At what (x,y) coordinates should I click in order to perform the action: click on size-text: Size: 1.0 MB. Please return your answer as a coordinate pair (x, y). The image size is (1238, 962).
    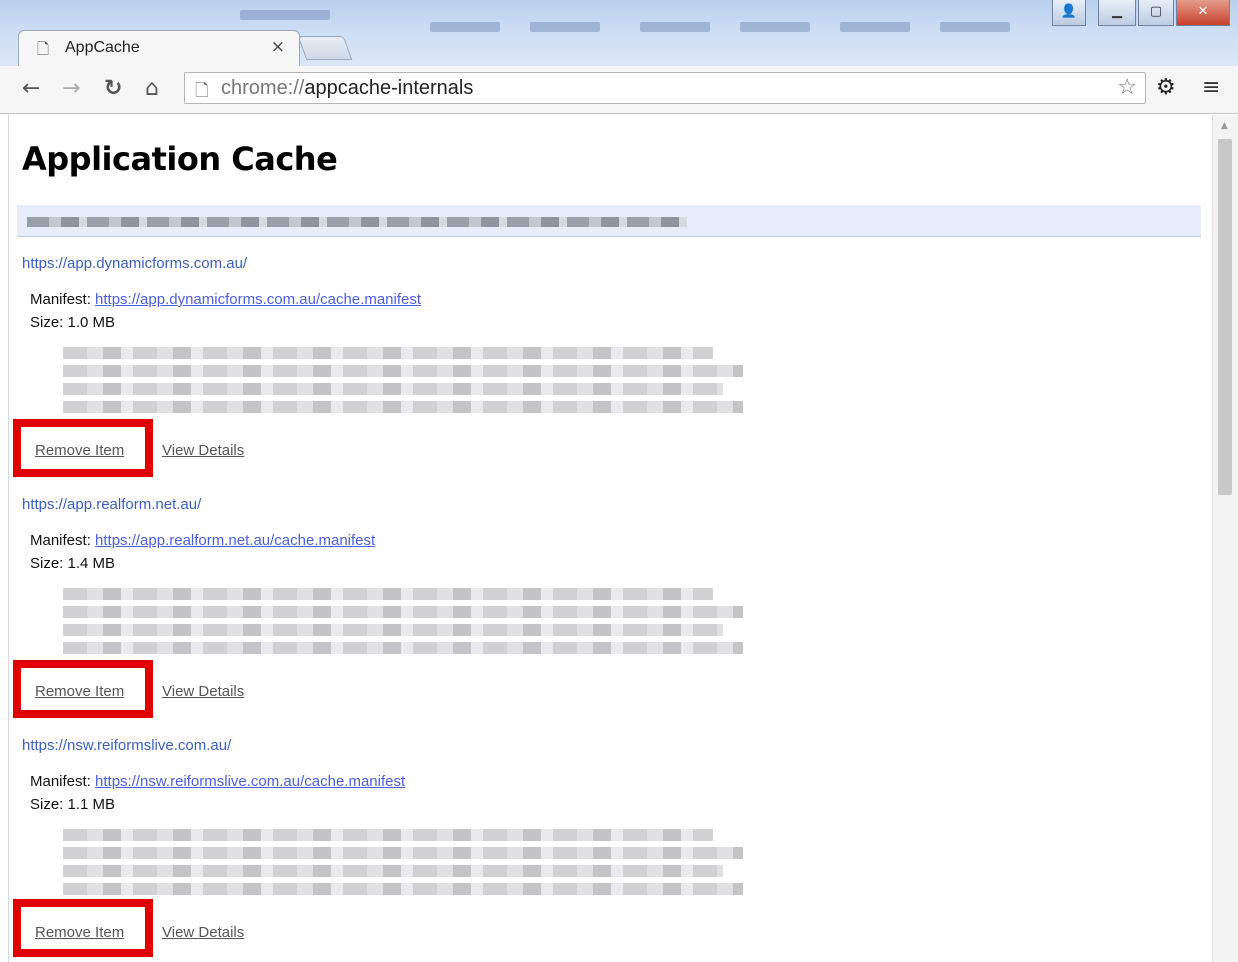
    Looking at the image, I should click on (73, 322).